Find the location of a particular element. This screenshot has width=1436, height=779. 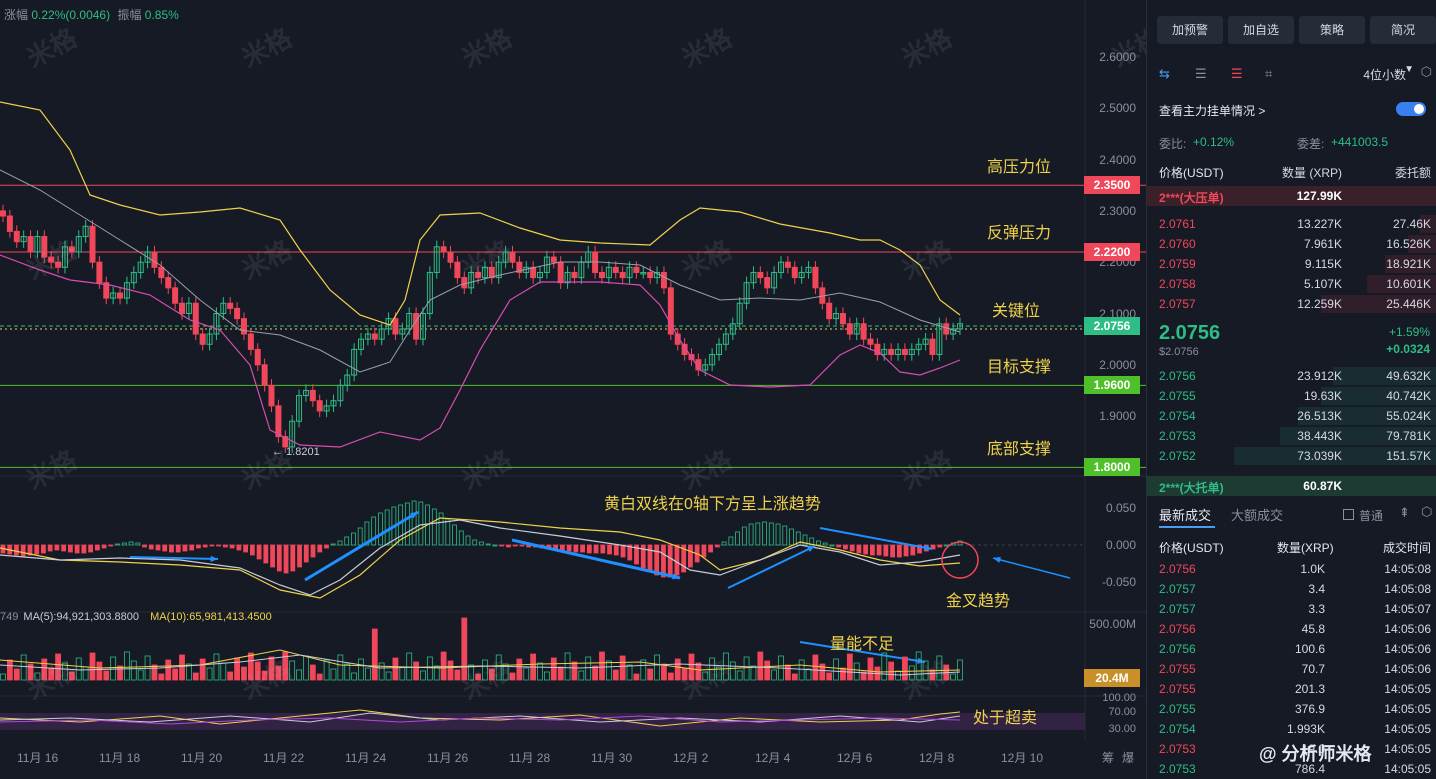

ask-row: 2.0760 7.961K 16.526K is located at coordinates (1291, 244).